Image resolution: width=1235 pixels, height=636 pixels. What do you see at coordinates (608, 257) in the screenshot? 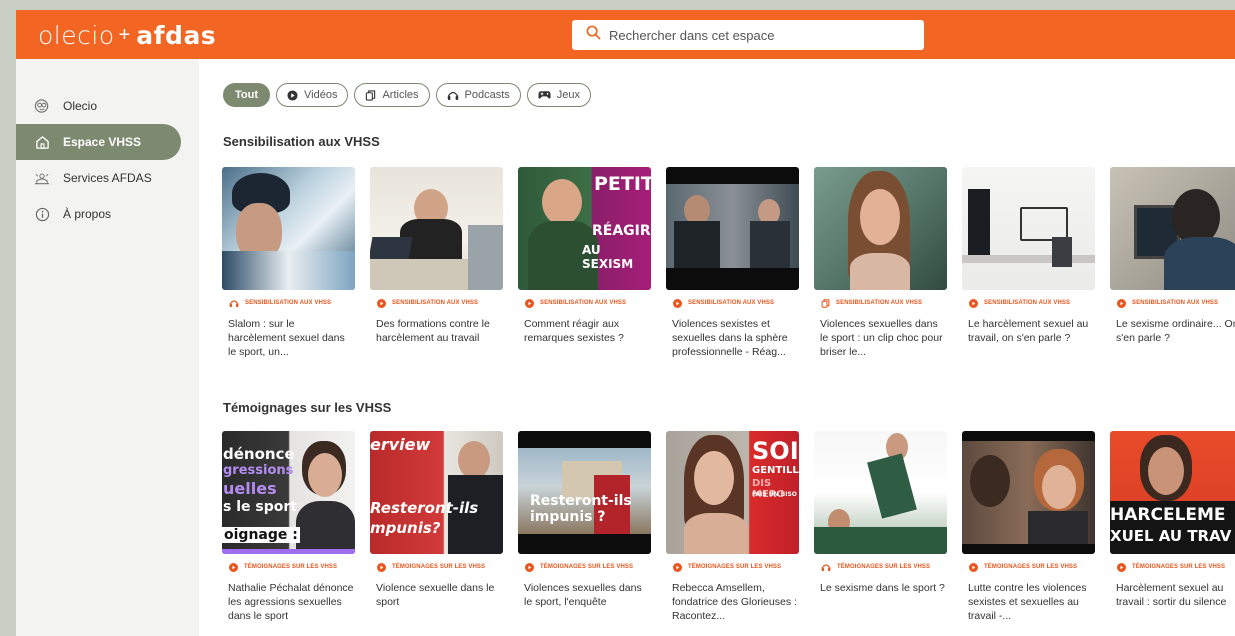
I see `thumbnail-text: AU SEXISM` at bounding box center [608, 257].